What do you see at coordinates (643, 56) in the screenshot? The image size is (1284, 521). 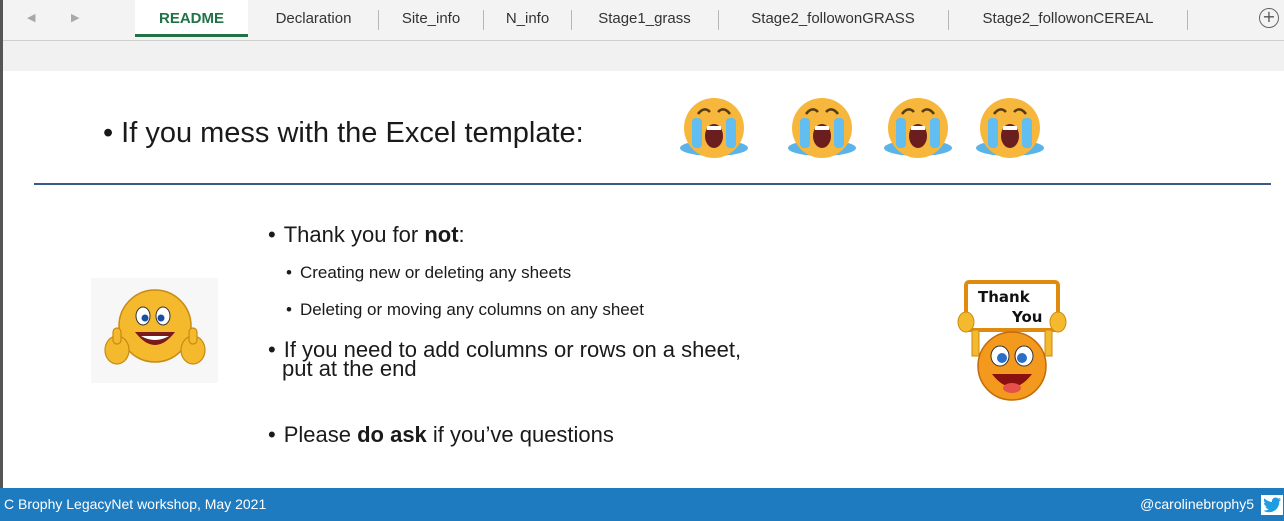 I see `tab-bar-gap` at bounding box center [643, 56].